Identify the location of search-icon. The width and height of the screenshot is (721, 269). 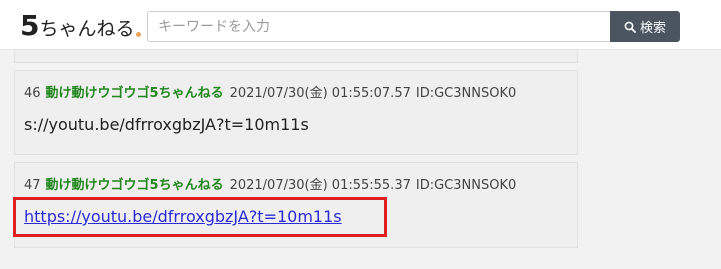
(630, 27).